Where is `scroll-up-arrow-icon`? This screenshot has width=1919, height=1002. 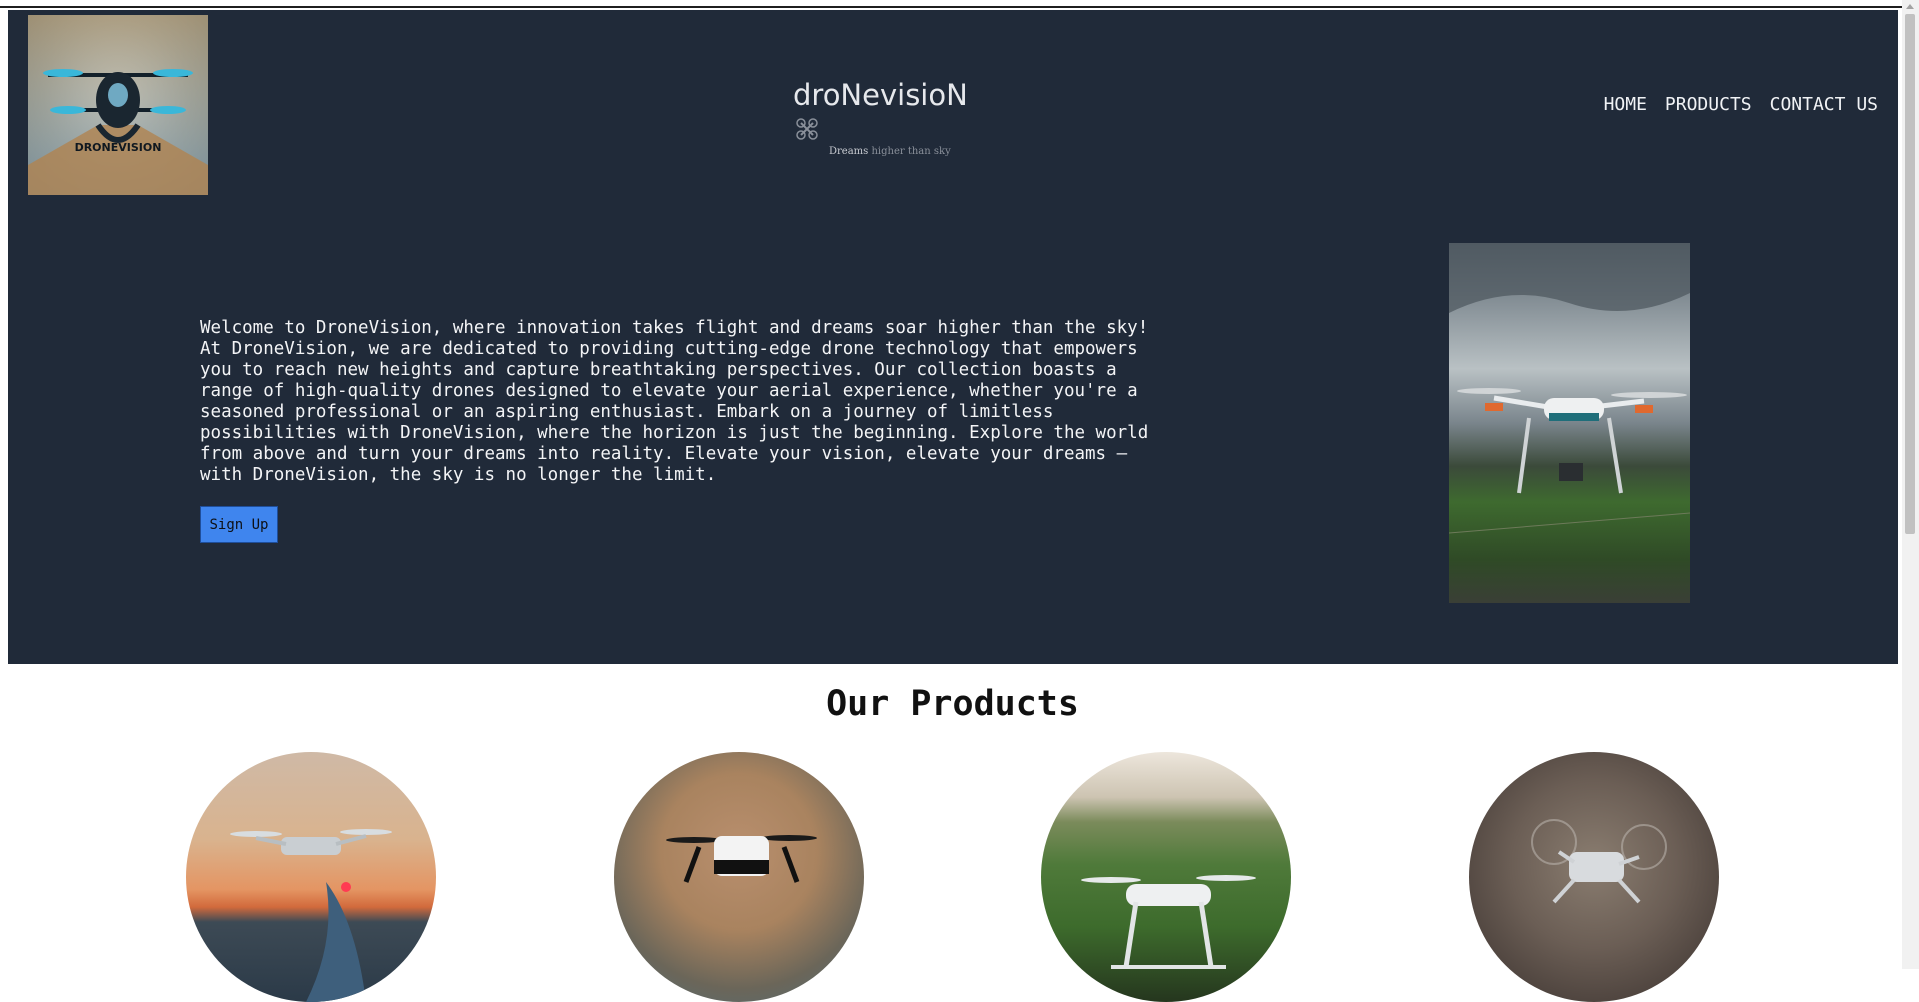 scroll-up-arrow-icon is located at coordinates (1910, 6).